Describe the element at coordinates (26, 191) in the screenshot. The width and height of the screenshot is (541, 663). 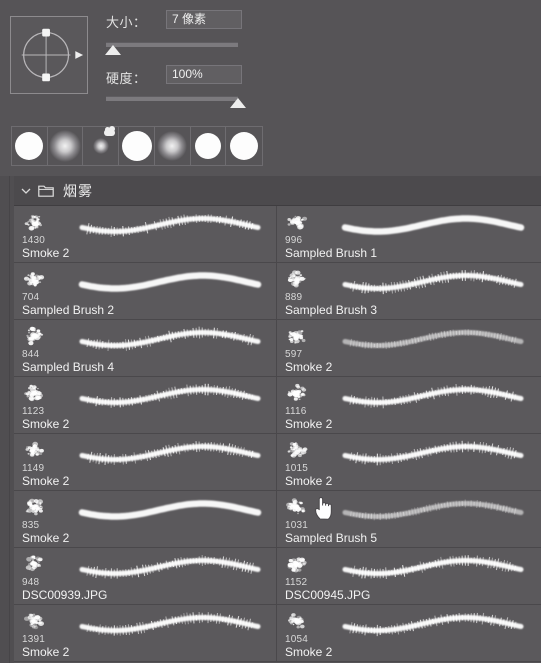
I see `chevron-down-icon` at that location.